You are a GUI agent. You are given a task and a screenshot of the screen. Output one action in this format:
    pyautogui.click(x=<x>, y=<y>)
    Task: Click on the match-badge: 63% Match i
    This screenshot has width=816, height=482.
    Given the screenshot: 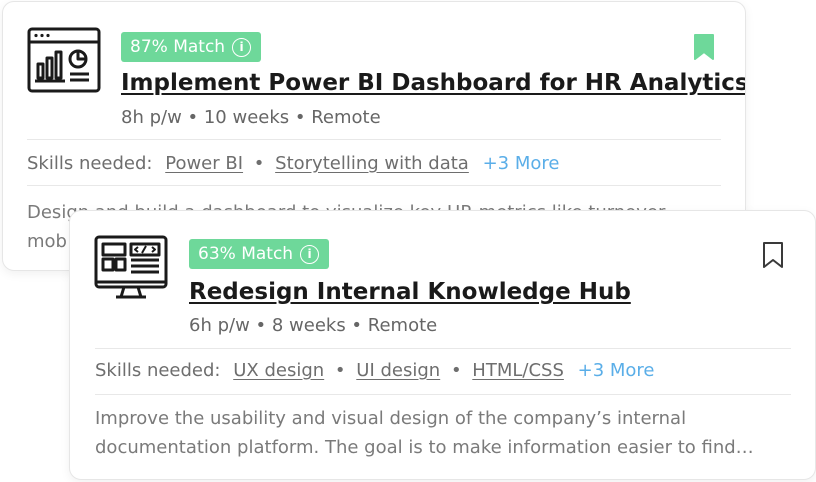 What is the action you would take?
    pyautogui.click(x=259, y=254)
    